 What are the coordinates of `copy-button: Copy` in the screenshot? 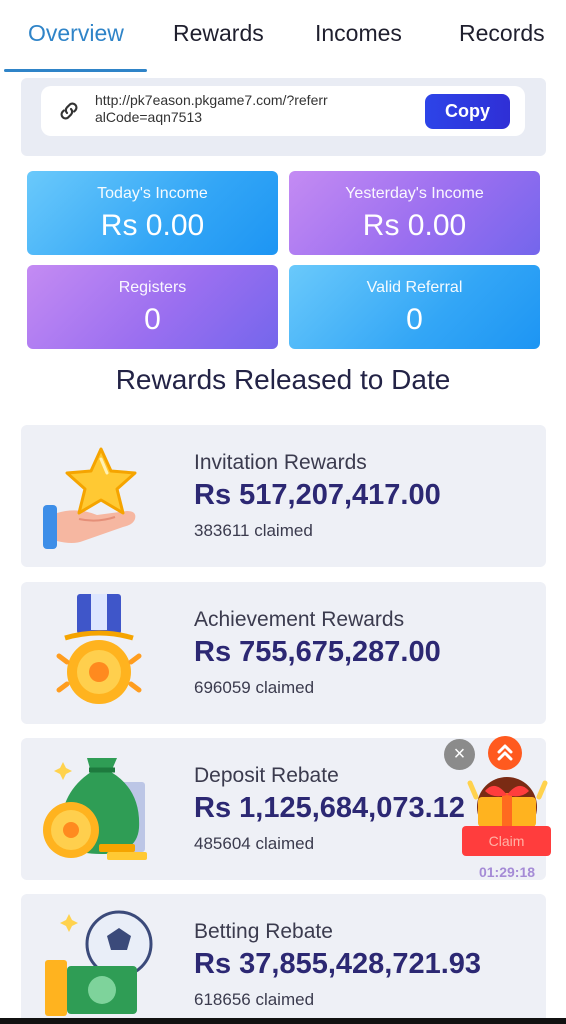 It's located at (467, 111).